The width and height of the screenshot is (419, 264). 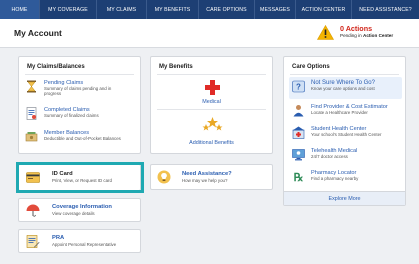 What do you see at coordinates (335, 179) in the screenshot?
I see `pharmacy-locator-sub: Find a pharmacy nearby` at bounding box center [335, 179].